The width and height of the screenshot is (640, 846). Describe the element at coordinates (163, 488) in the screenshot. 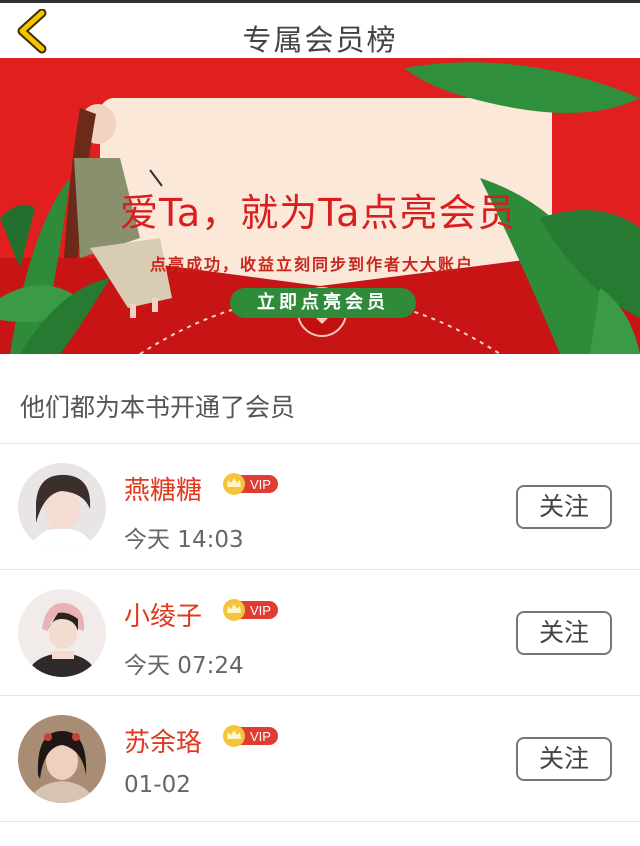

I see `member-name: 燕糖糖` at that location.